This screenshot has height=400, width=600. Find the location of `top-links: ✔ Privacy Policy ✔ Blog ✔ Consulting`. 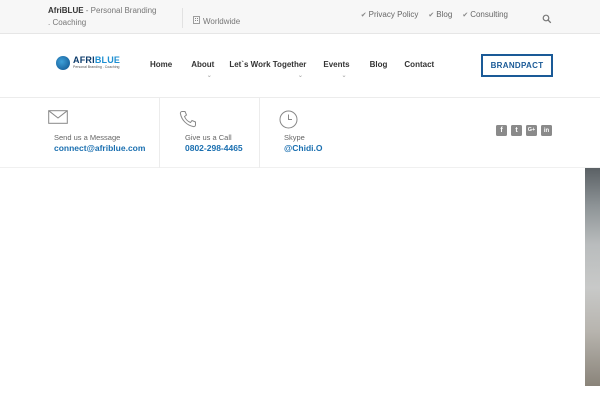

top-links: ✔ Privacy Policy ✔ Blog ✔ Consulting is located at coordinates (434, 14).